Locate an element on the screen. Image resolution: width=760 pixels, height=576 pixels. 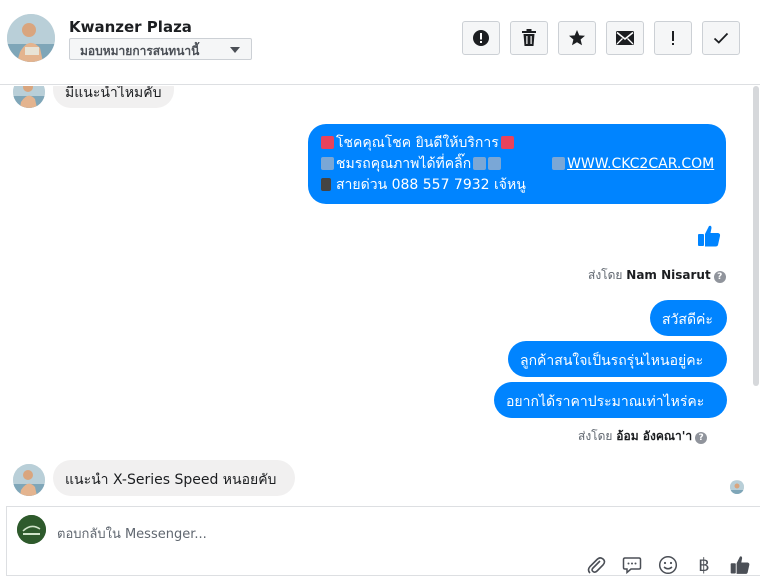
payment-button: ฿ is located at coordinates (704, 565).